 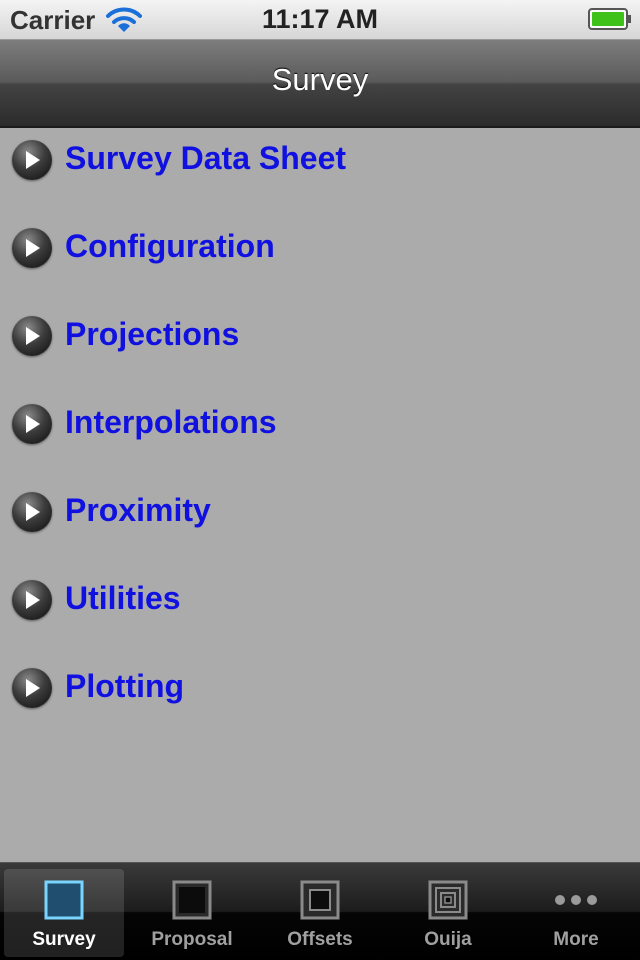 What do you see at coordinates (206, 158) in the screenshot?
I see `menu-item-label: Survey Data Sheet` at bounding box center [206, 158].